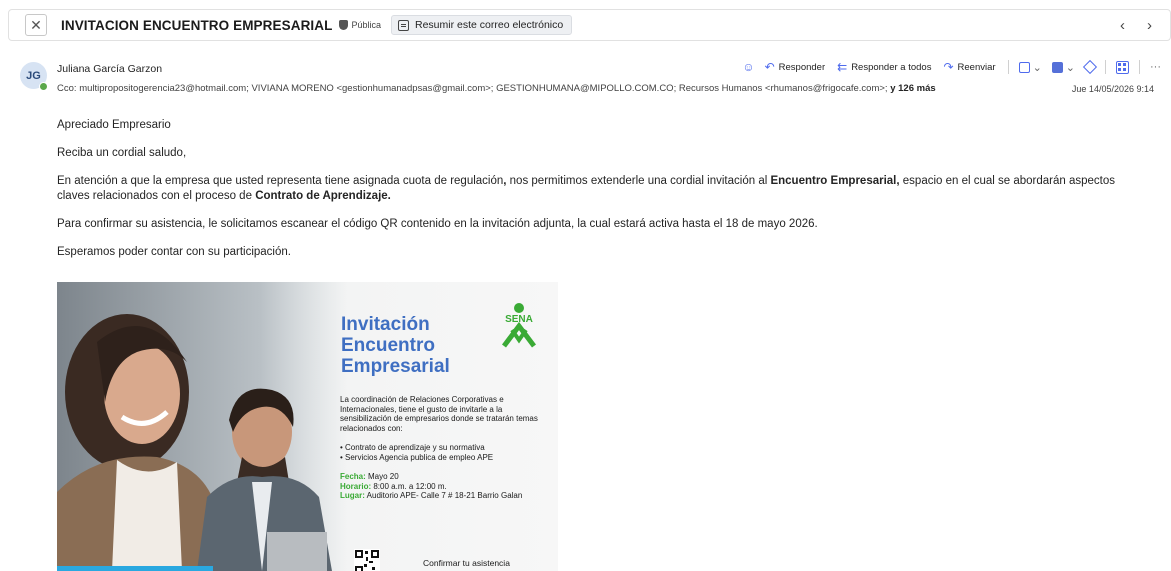  What do you see at coordinates (36, 25) in the screenshot?
I see `close-icon: ✕` at bounding box center [36, 25].